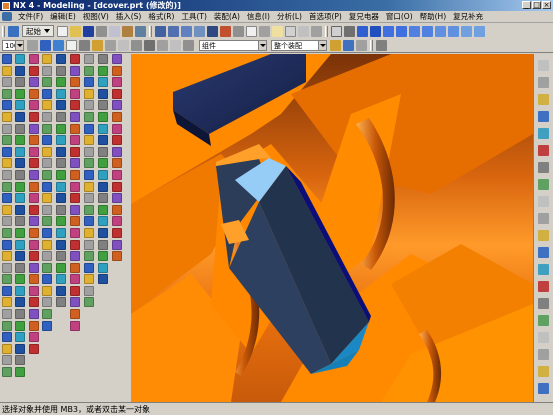 Image resolution: width=553 pixels, height=415 pixels. What do you see at coordinates (262, 45) in the screenshot?
I see `chevron-down-icon` at bounding box center [262, 45].